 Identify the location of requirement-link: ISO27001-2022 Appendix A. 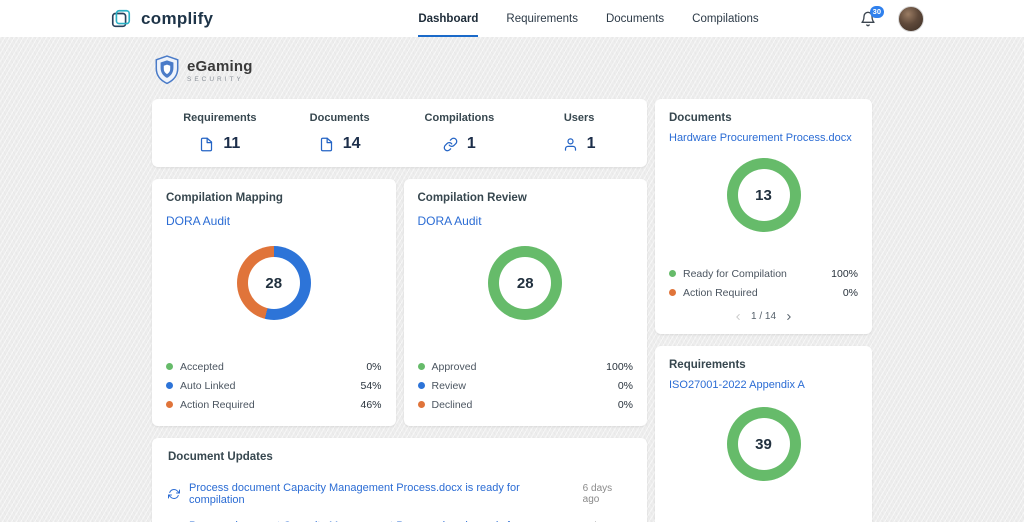
(737, 385).